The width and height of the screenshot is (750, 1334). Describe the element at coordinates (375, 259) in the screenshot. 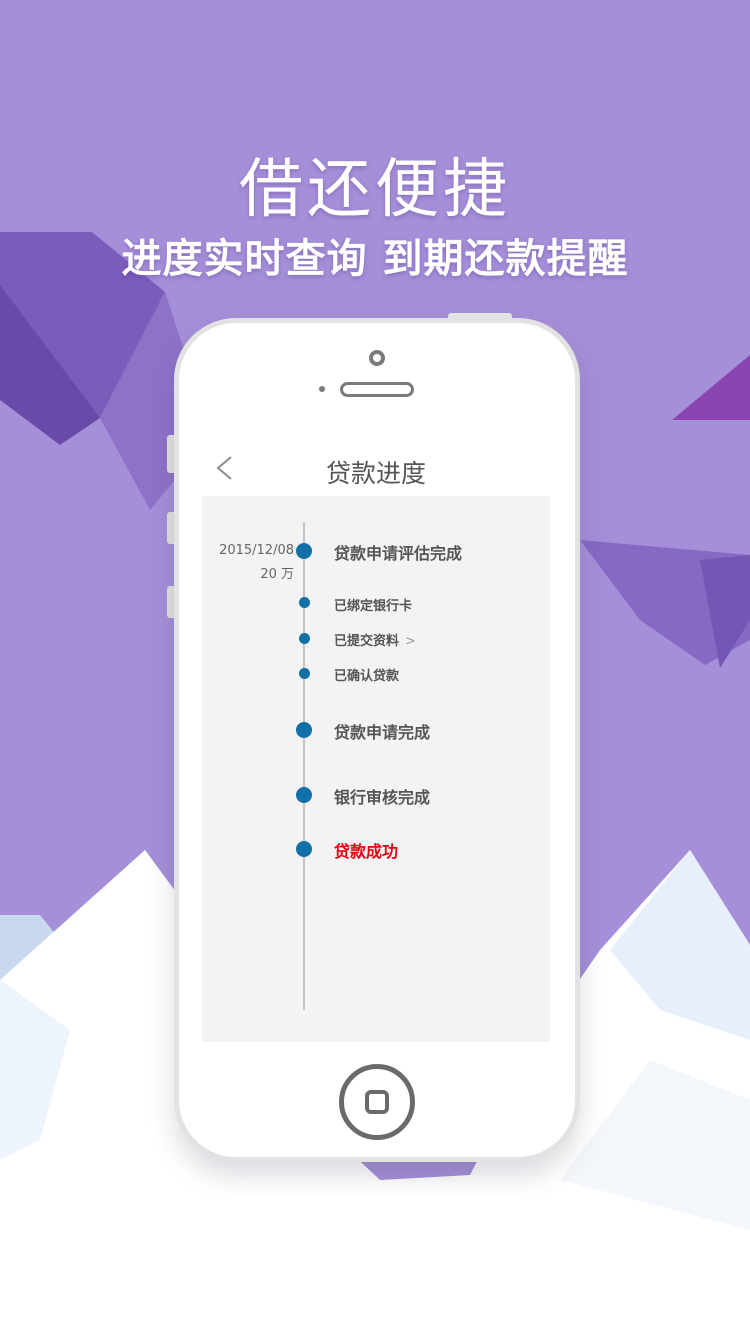

I see `promo-subtitle: 进度实时查询 到期还款提醒` at that location.